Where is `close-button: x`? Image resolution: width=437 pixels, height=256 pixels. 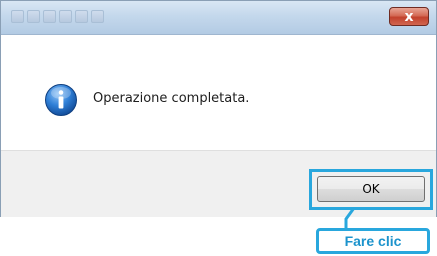 close-button: x is located at coordinates (409, 16).